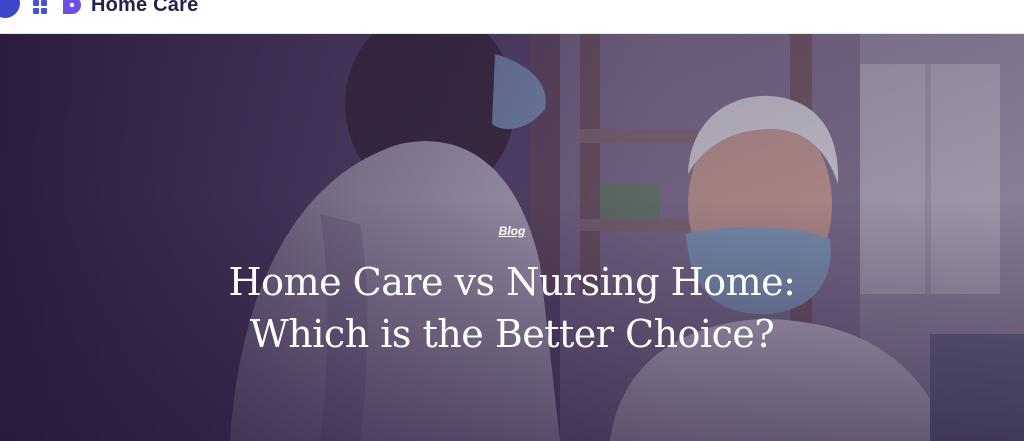  Describe the element at coordinates (512, 282) in the screenshot. I see `title-line-1: Home Care vs Nursing Home:` at that location.